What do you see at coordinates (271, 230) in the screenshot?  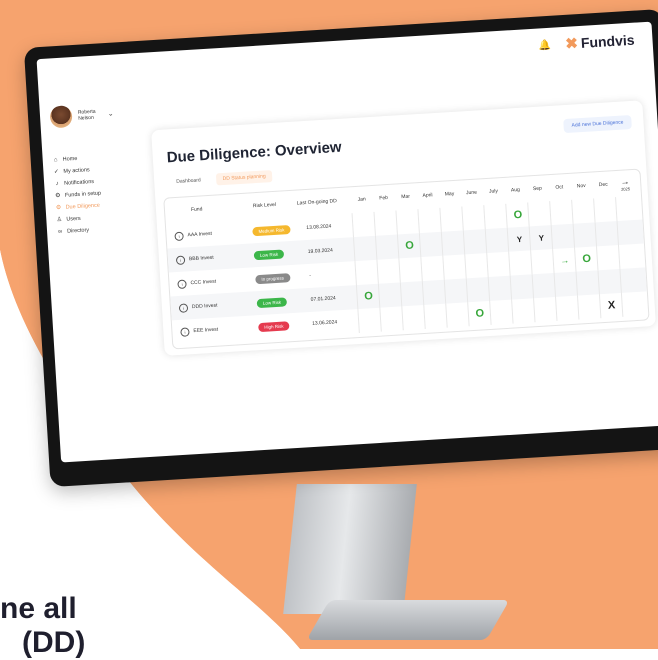 I see `risk-cell: Medium Risk` at bounding box center [271, 230].